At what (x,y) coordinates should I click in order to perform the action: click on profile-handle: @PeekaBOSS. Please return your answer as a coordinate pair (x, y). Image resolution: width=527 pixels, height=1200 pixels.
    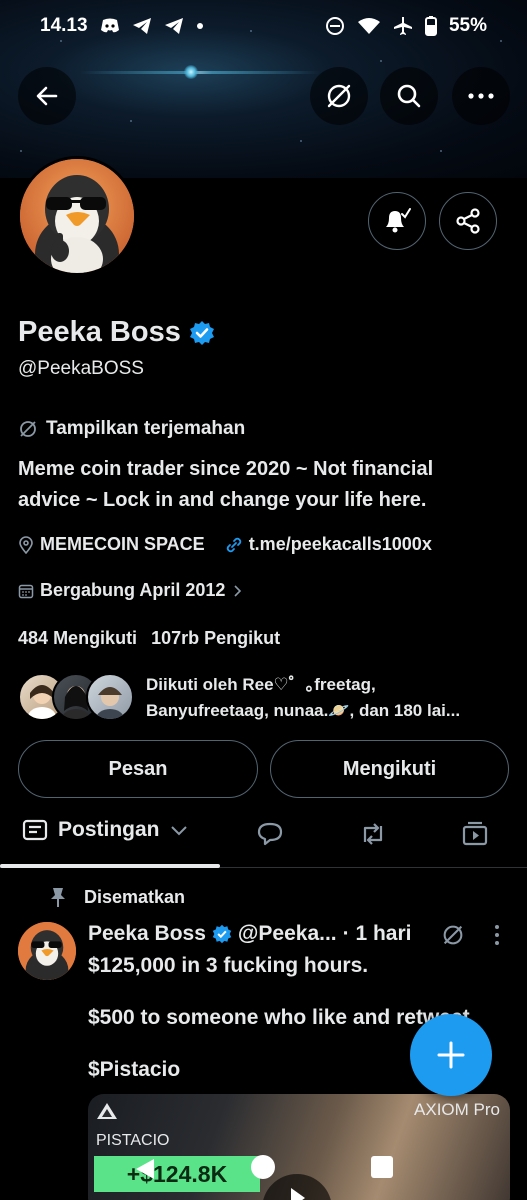
    Looking at the image, I should click on (81, 368).